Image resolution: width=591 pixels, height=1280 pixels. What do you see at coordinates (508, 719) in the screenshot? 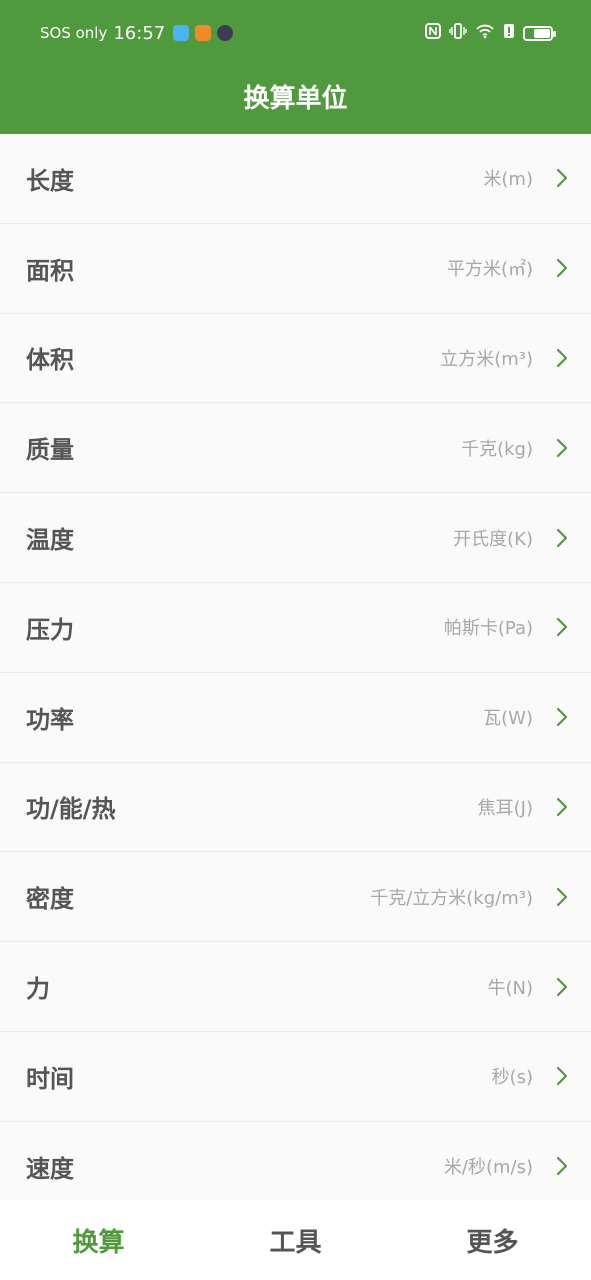
I see `unit-base-value: 瓦(W)` at bounding box center [508, 719].